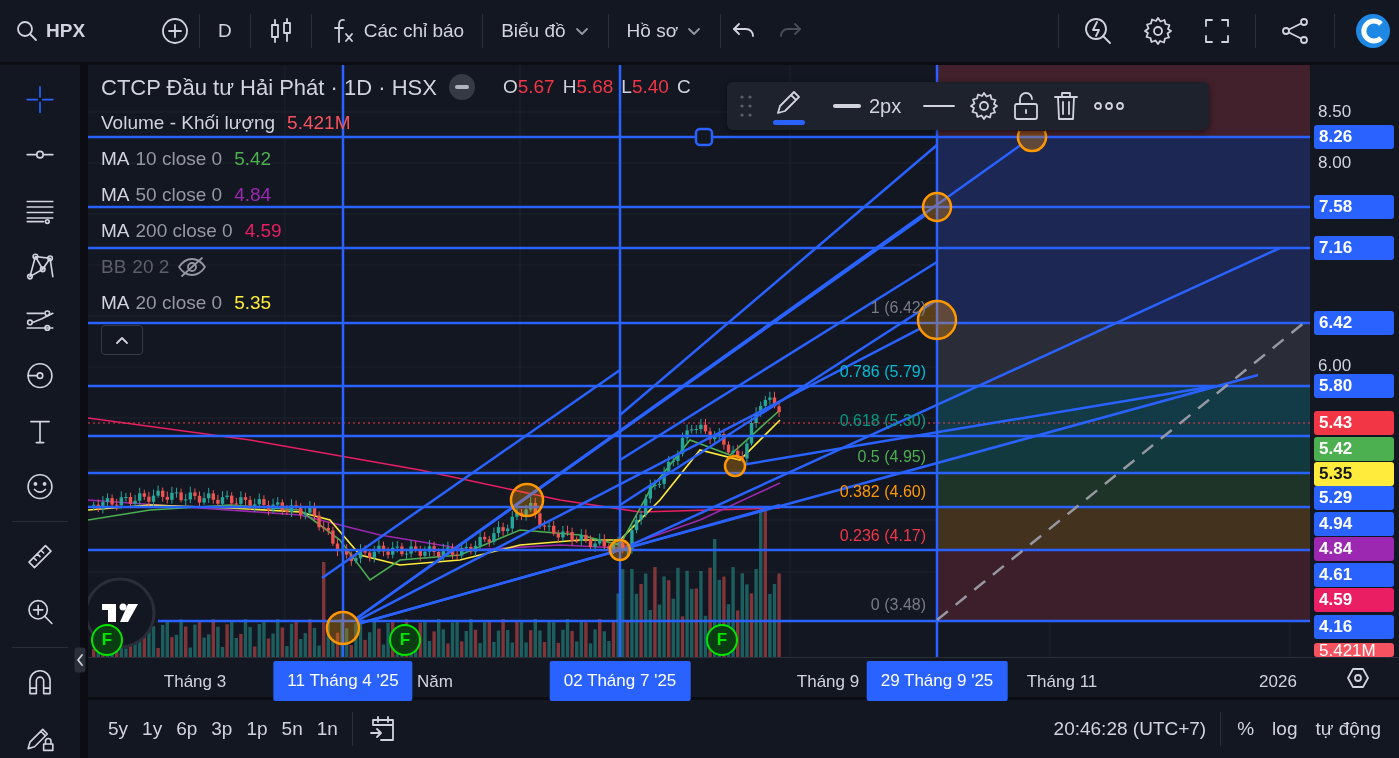  Describe the element at coordinates (891, 457) in the screenshot. I see `fib-level-label: 0.5 (4.95)` at that location.